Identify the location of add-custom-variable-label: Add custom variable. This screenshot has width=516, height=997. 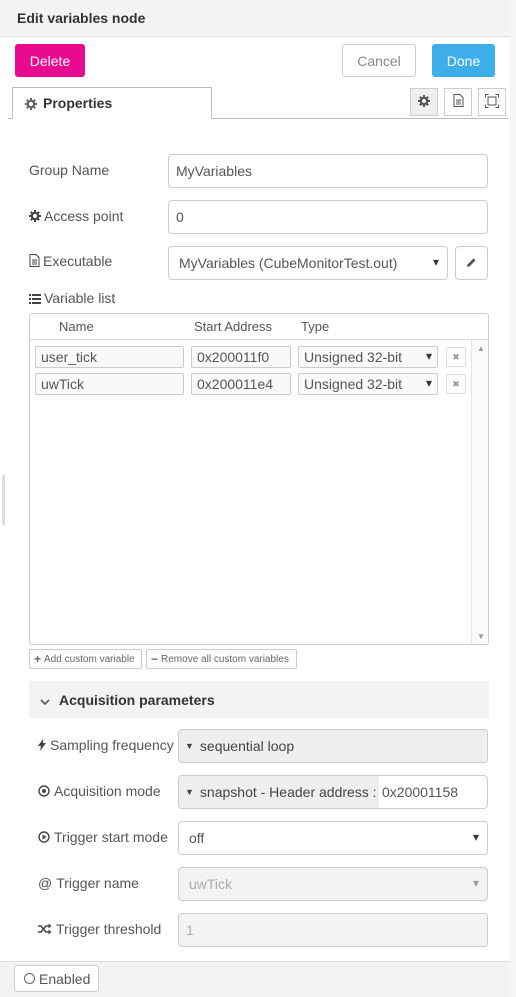
(89, 659).